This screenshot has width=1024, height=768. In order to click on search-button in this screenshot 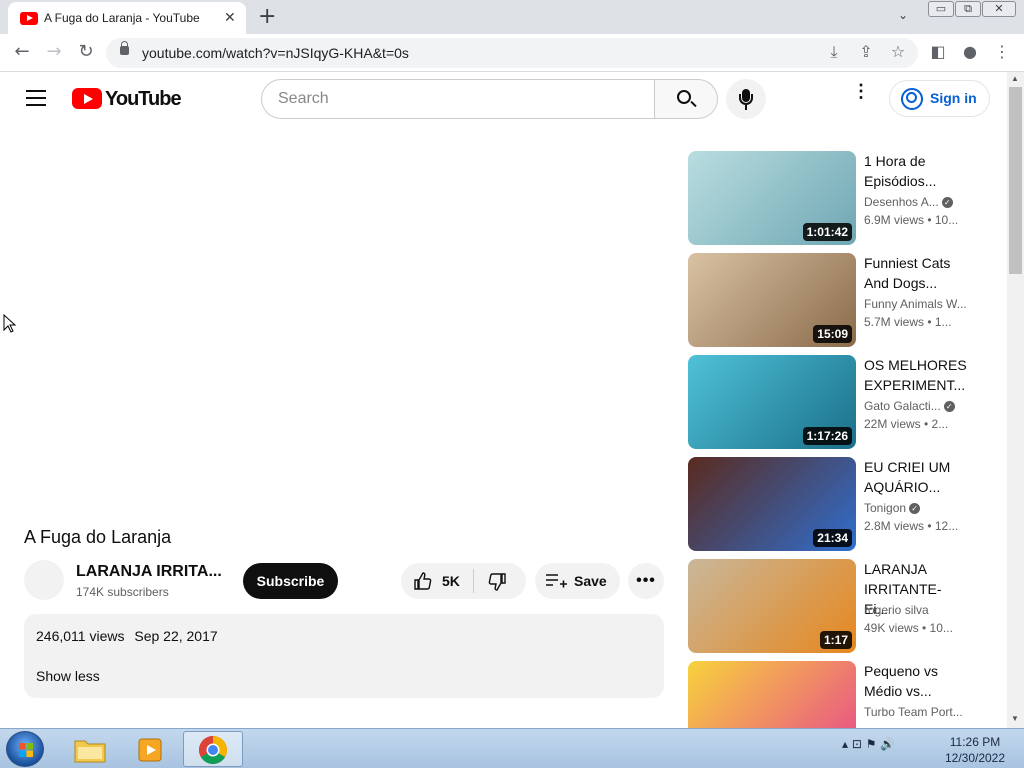, I will do `click(686, 99)`.